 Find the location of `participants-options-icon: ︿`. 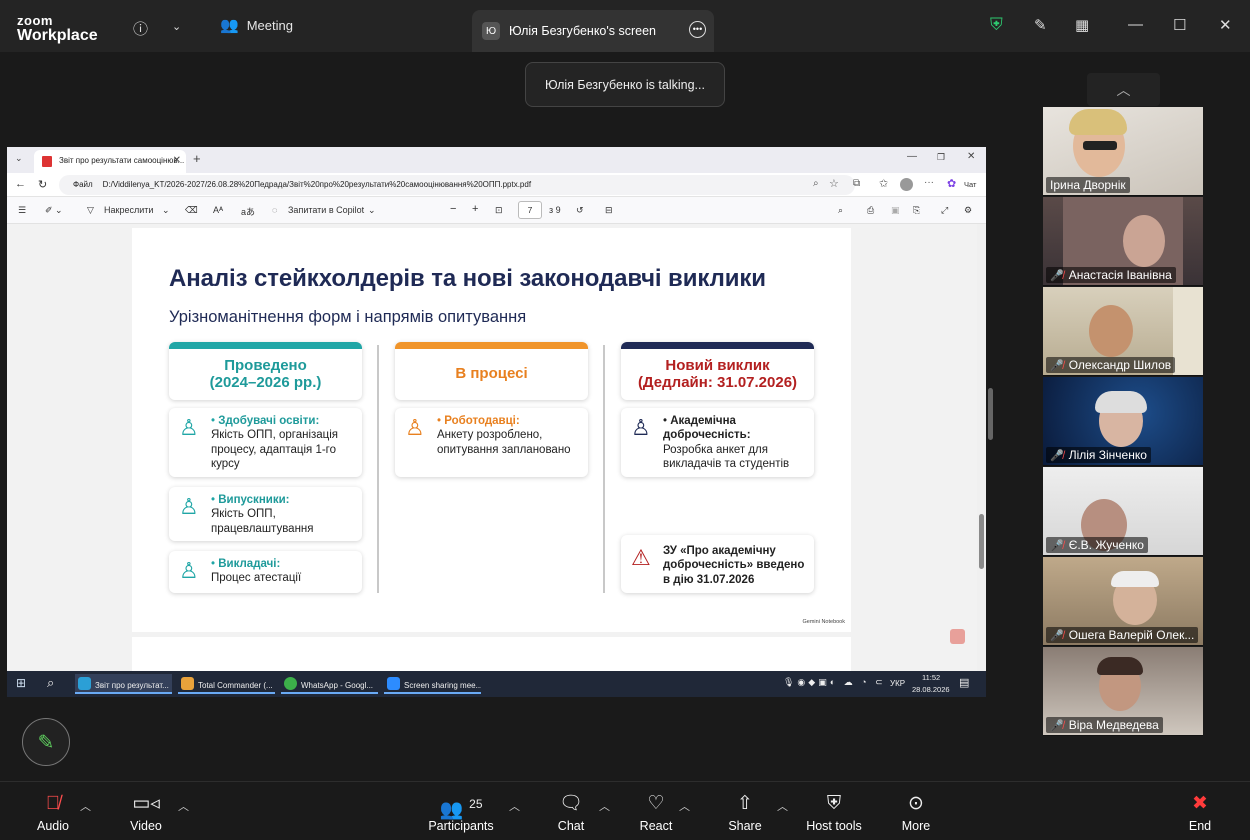

participants-options-icon: ︿ is located at coordinates (514, 806).